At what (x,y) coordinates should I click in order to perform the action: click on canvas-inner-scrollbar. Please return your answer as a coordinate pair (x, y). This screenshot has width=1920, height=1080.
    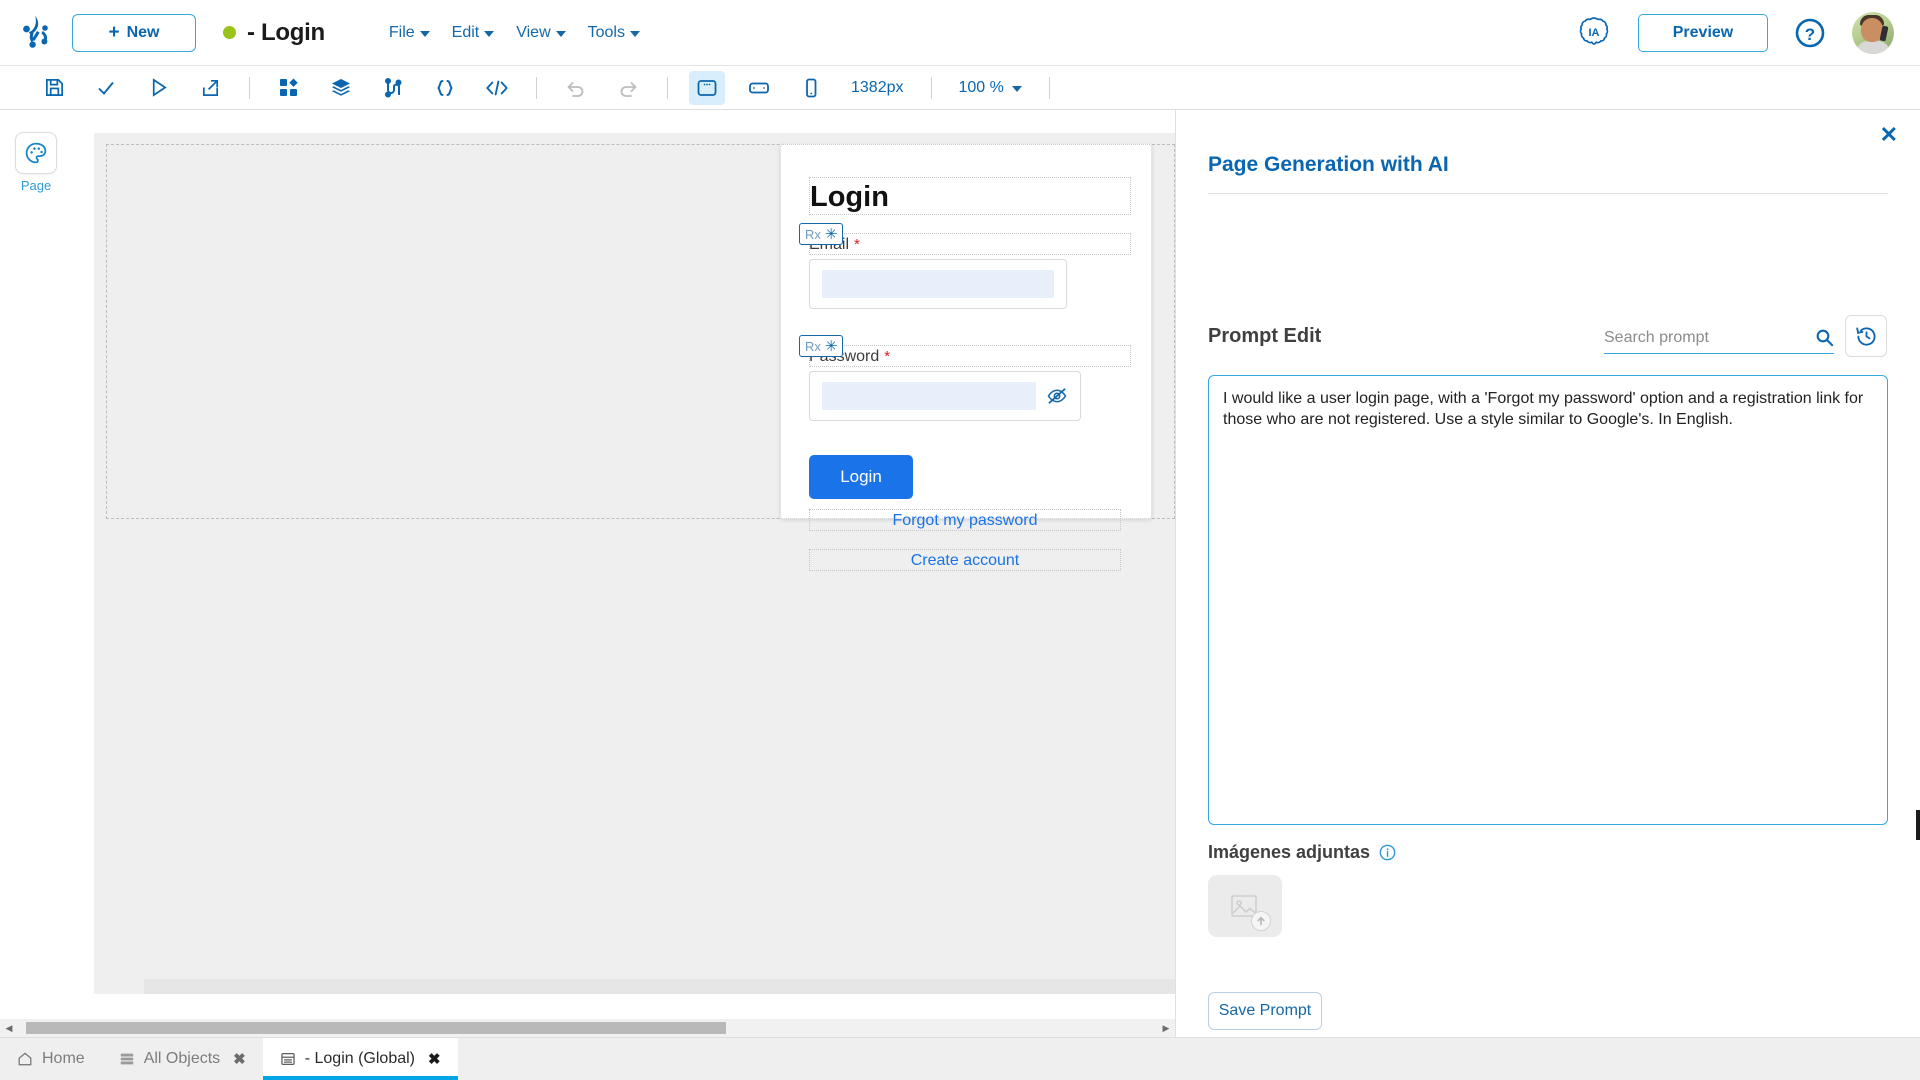
    Looking at the image, I should click on (659, 986).